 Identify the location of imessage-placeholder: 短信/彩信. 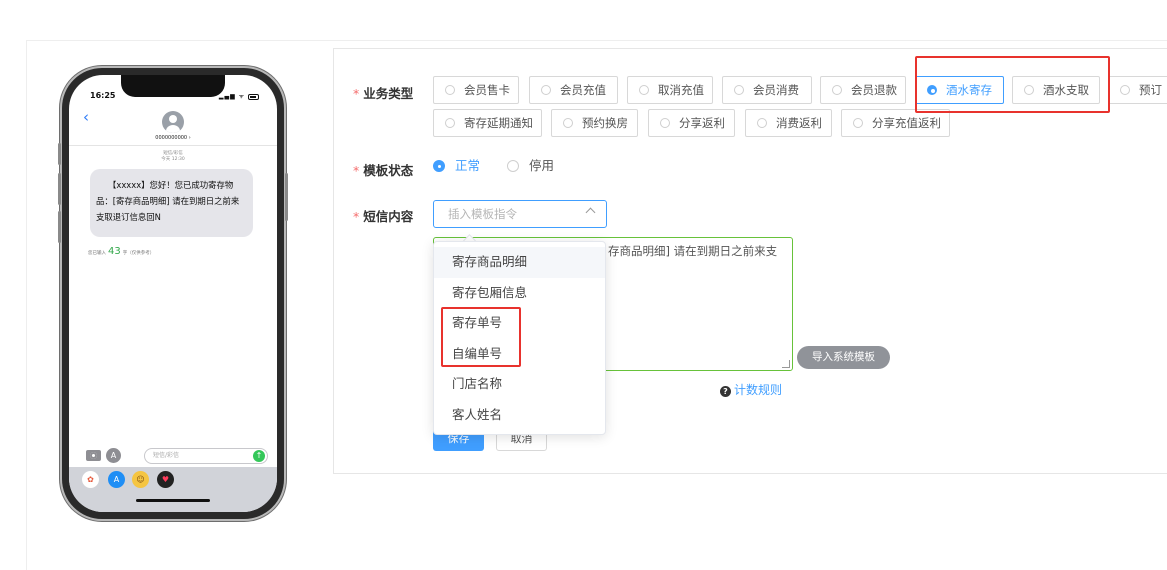
(166, 455).